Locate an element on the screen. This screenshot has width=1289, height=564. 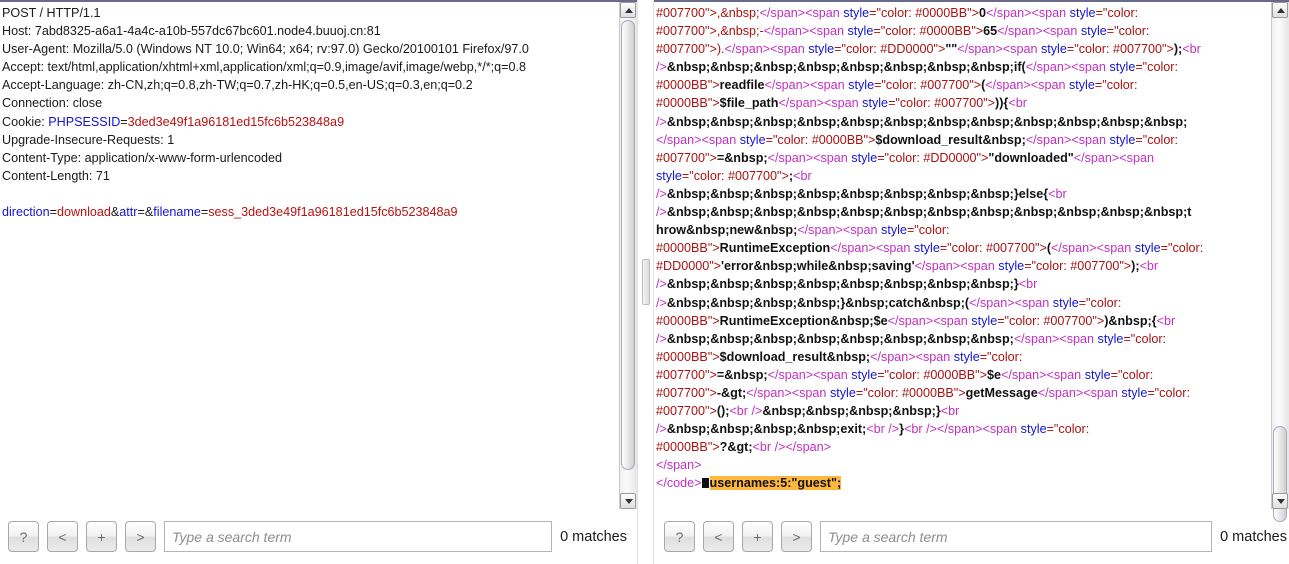
request-vertical-scrollbar is located at coordinates (628, 255).